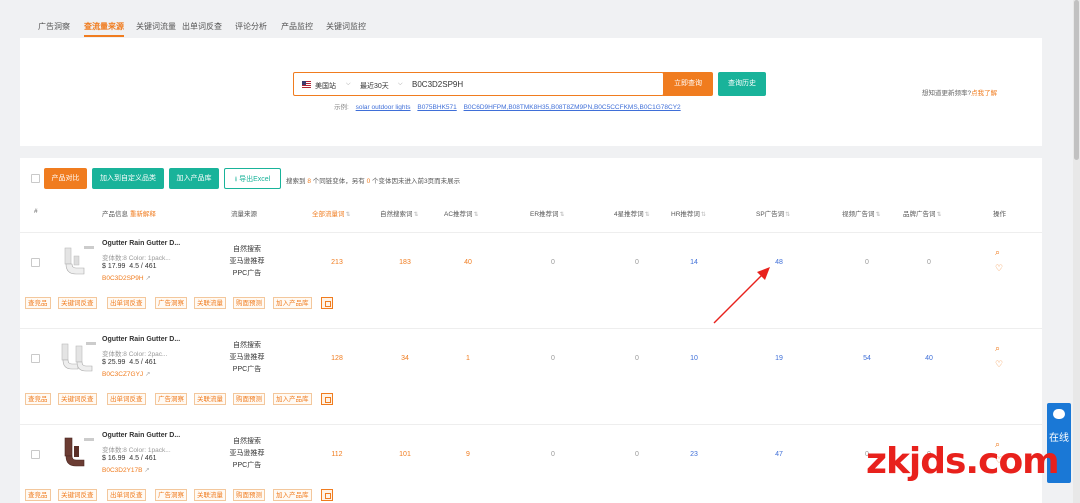 Image resolution: width=1080 pixels, height=503 pixels. I want to click on cell-hr: 23, so click(694, 454).